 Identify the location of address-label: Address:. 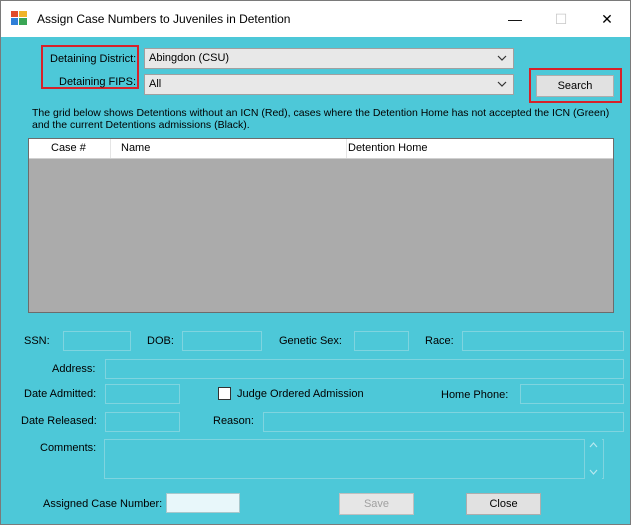
(74, 369).